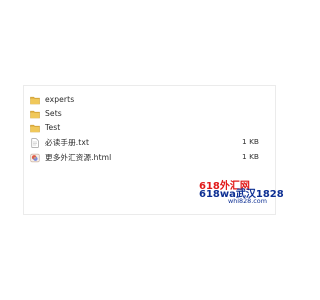 Image resolution: width=320 pixels, height=300 pixels. What do you see at coordinates (35, 157) in the screenshot?
I see `html-file-icon` at bounding box center [35, 157].